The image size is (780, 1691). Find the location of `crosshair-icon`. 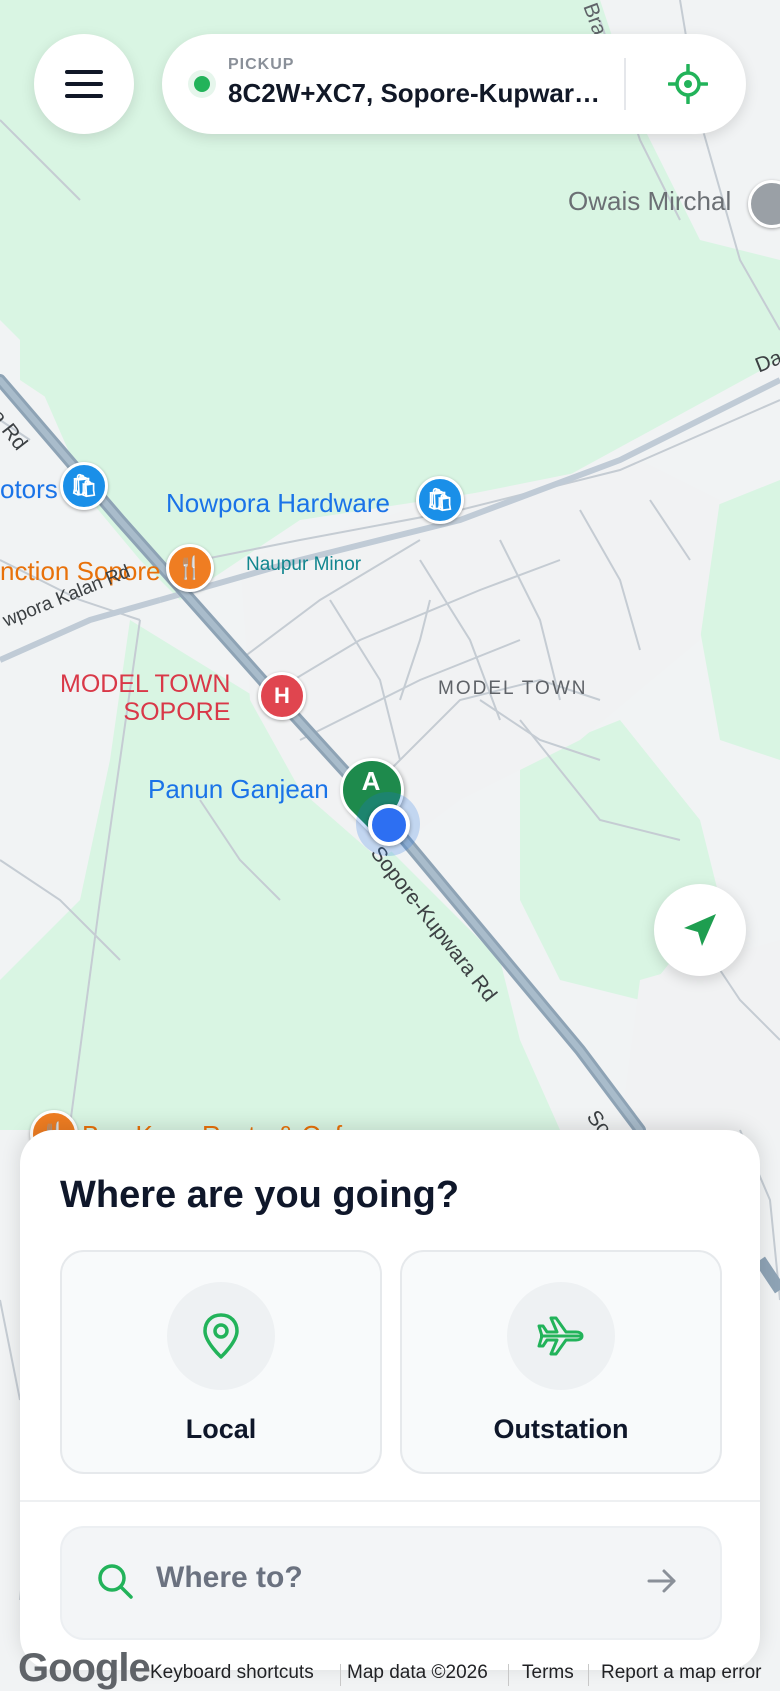

crosshair-icon is located at coordinates (688, 84).